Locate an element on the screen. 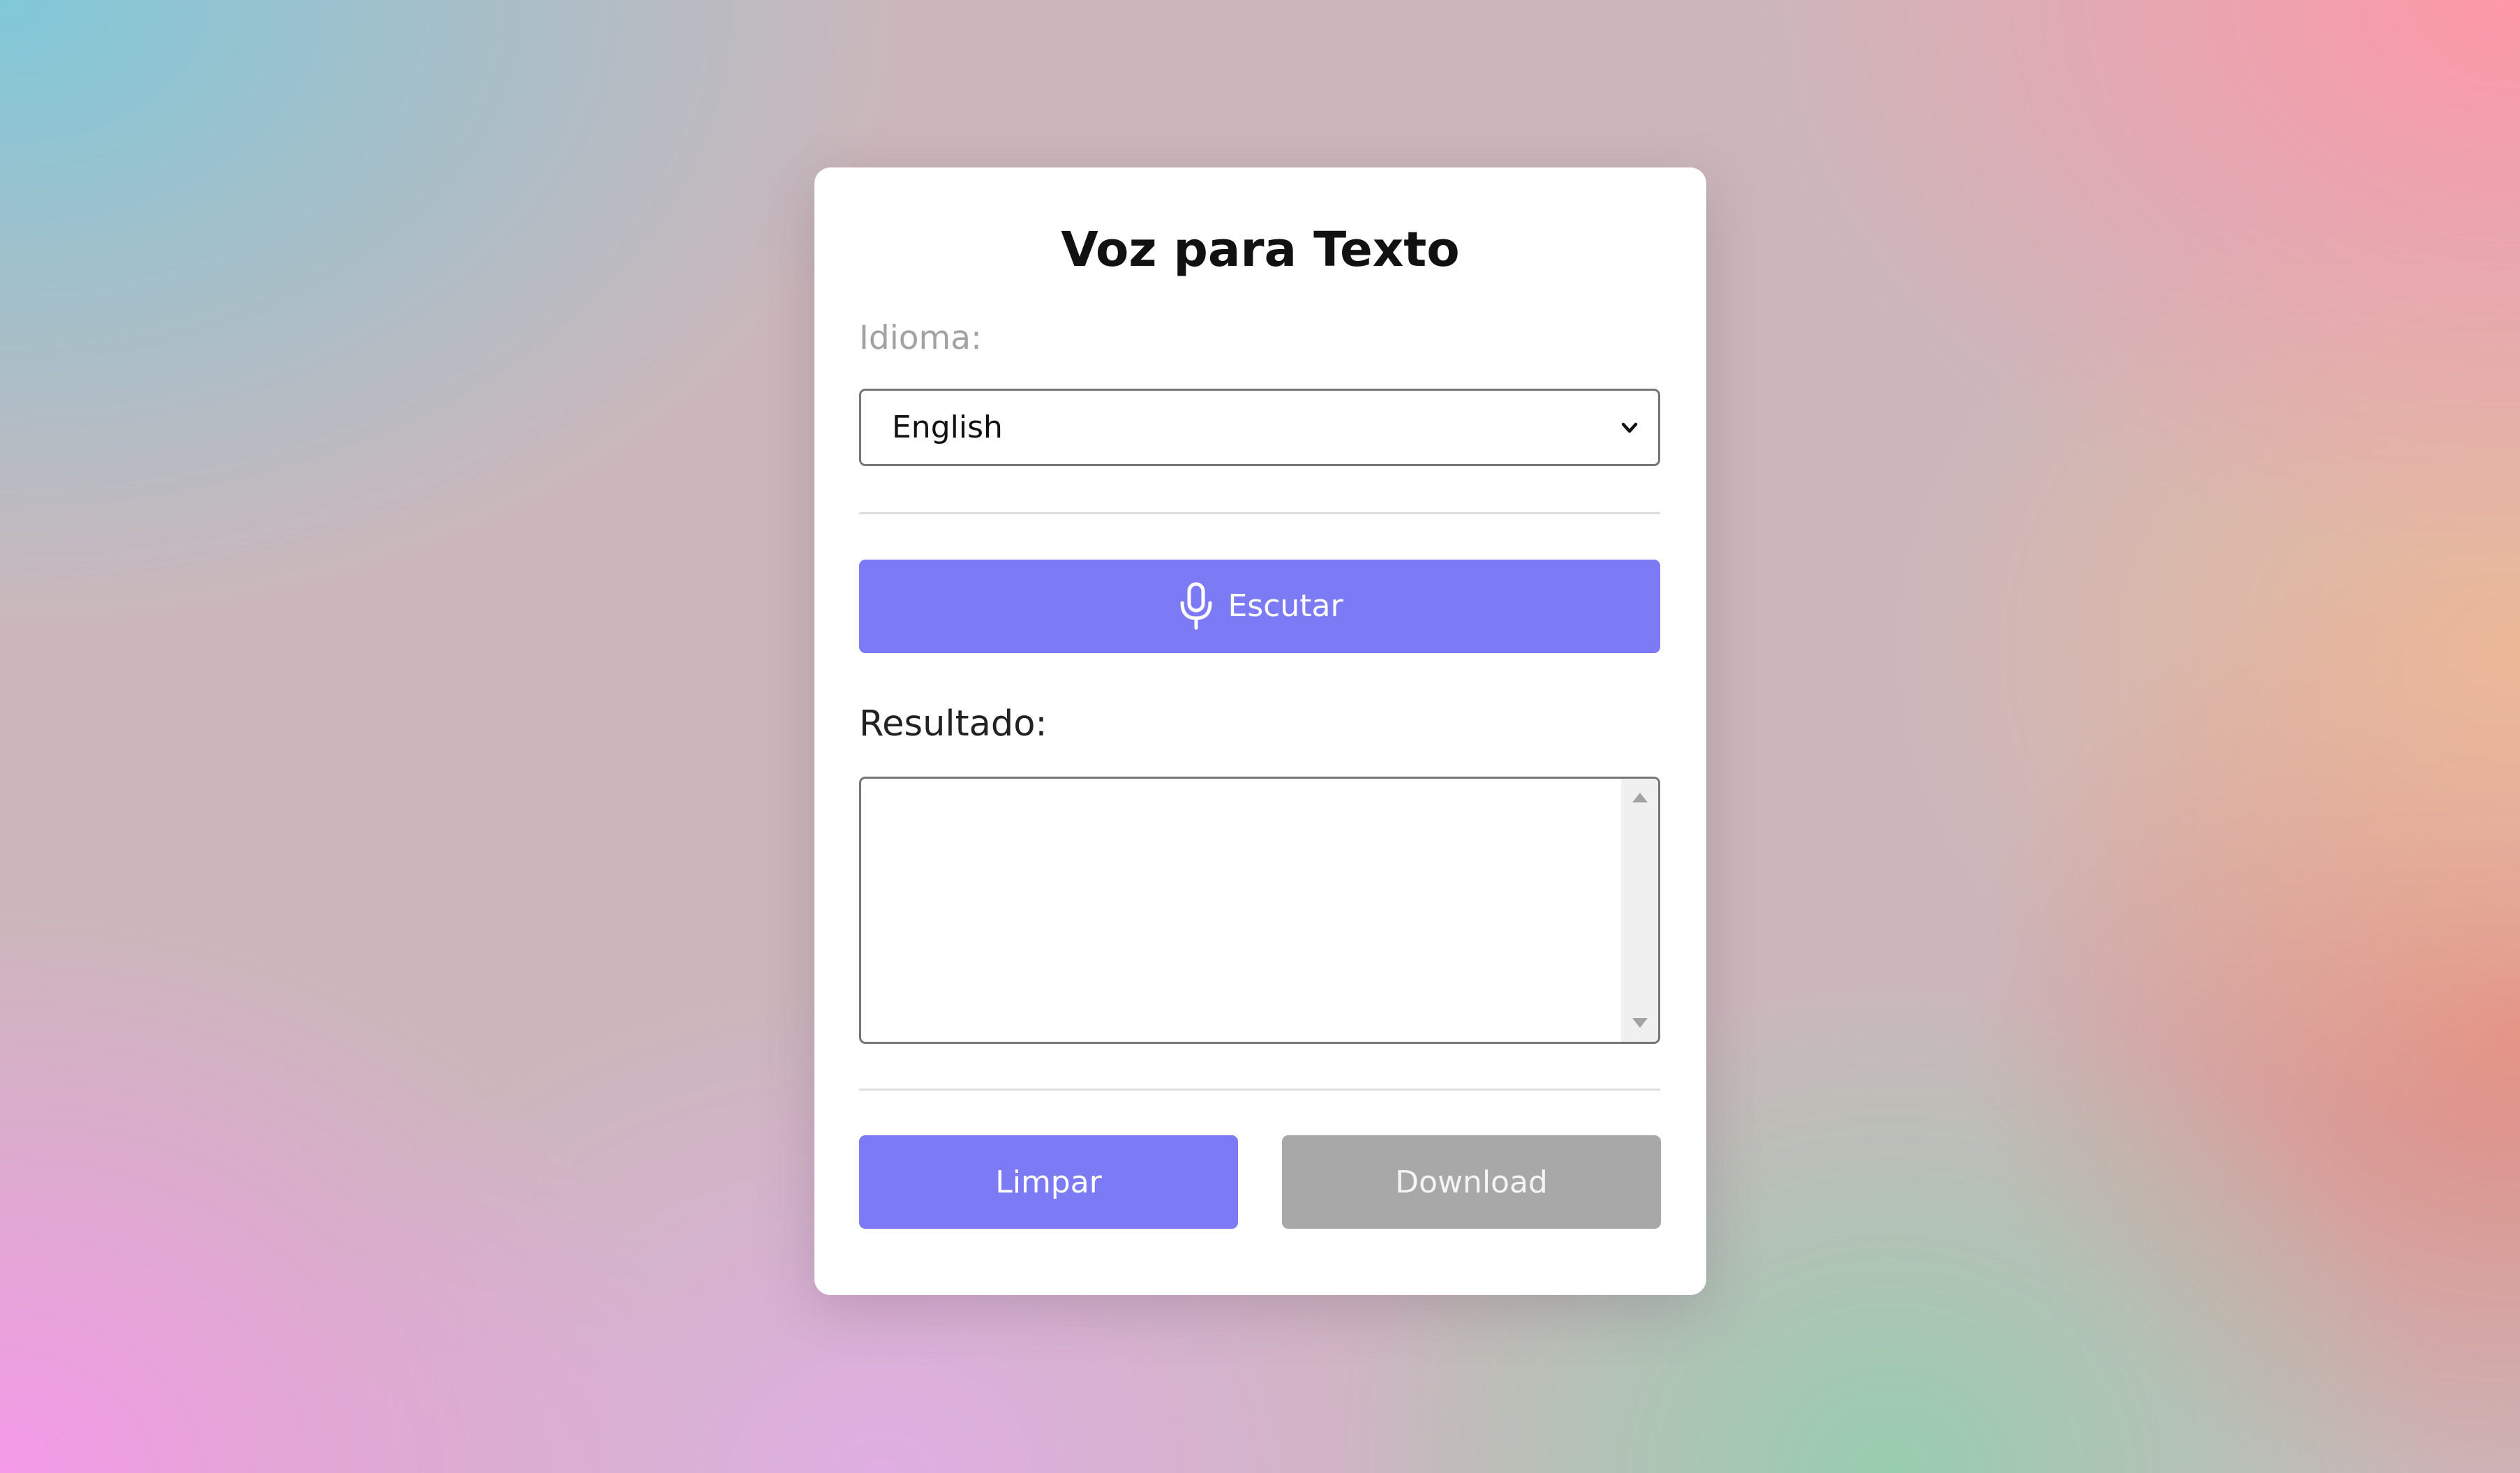 Image resolution: width=2520 pixels, height=1473 pixels. scroll-up-arrow-icon is located at coordinates (1640, 798).